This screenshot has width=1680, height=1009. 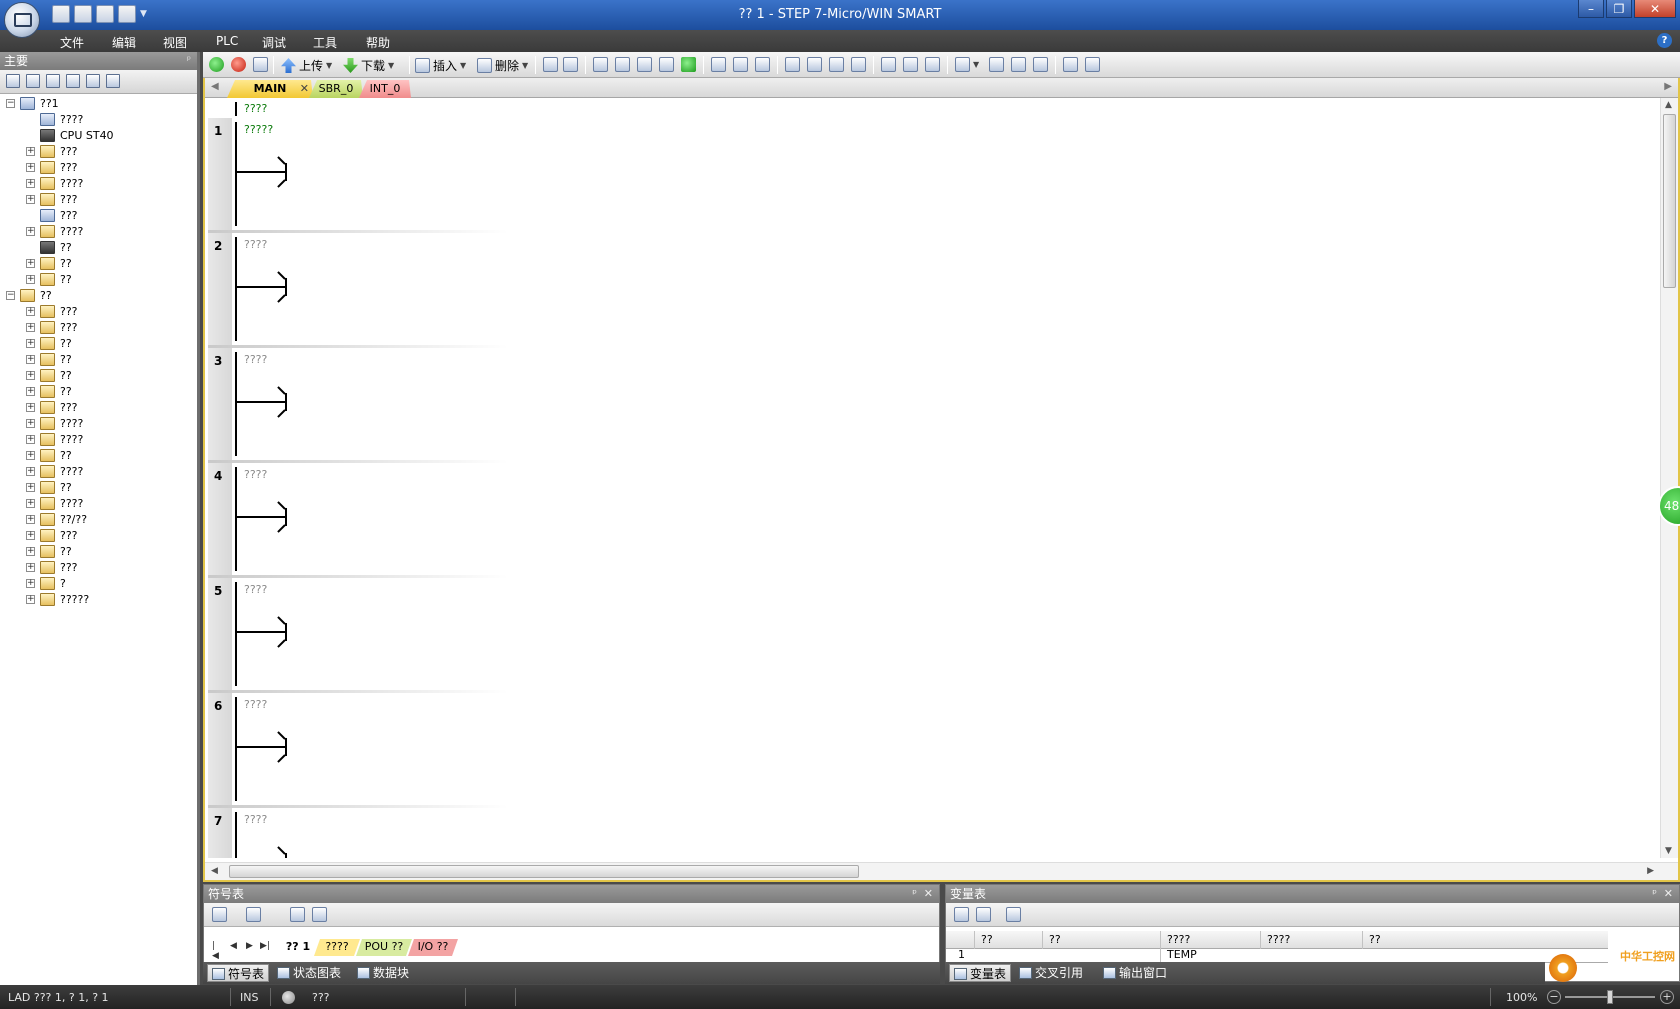 What do you see at coordinates (1668, 86) in the screenshot?
I see `tab-scroll-right-icon: ▶` at bounding box center [1668, 86].